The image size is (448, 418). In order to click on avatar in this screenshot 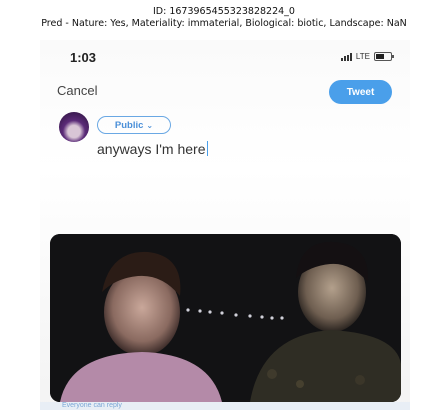, I will do `click(74, 127)`.